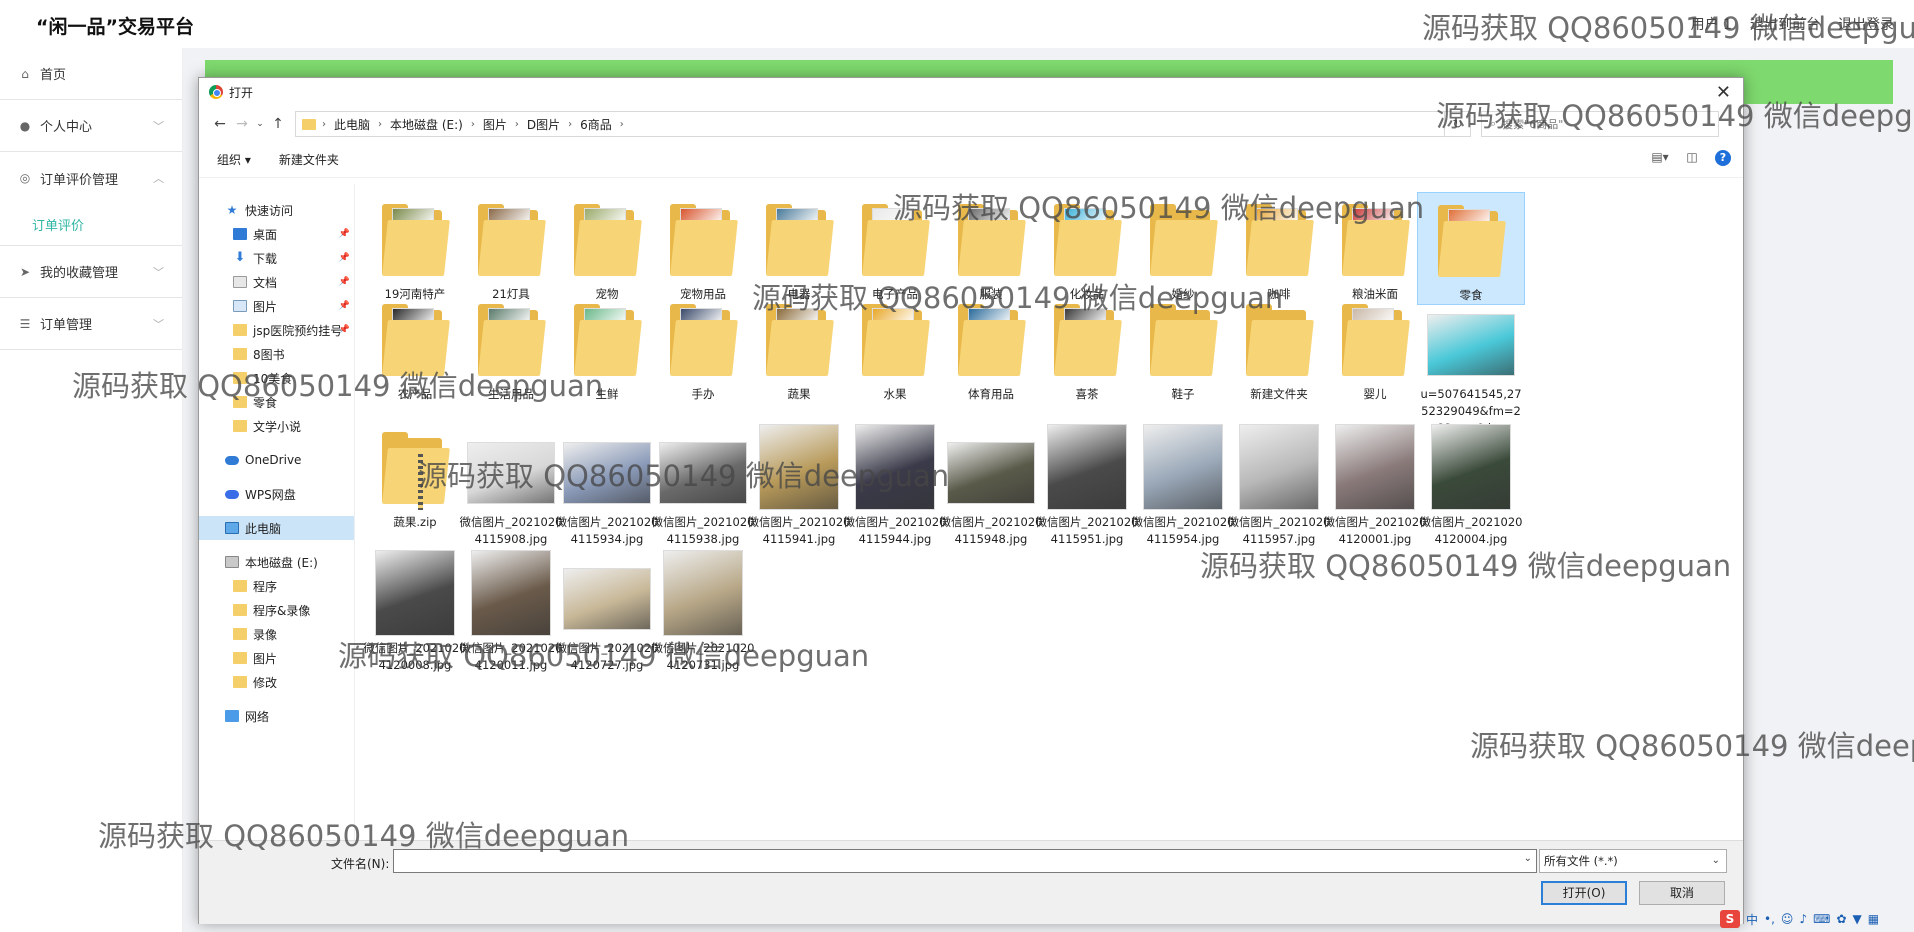 The width and height of the screenshot is (1914, 932). Describe the element at coordinates (91, 178) in the screenshot. I see `sidebar-item-review: ◎ 订单评价管理 ︿` at that location.